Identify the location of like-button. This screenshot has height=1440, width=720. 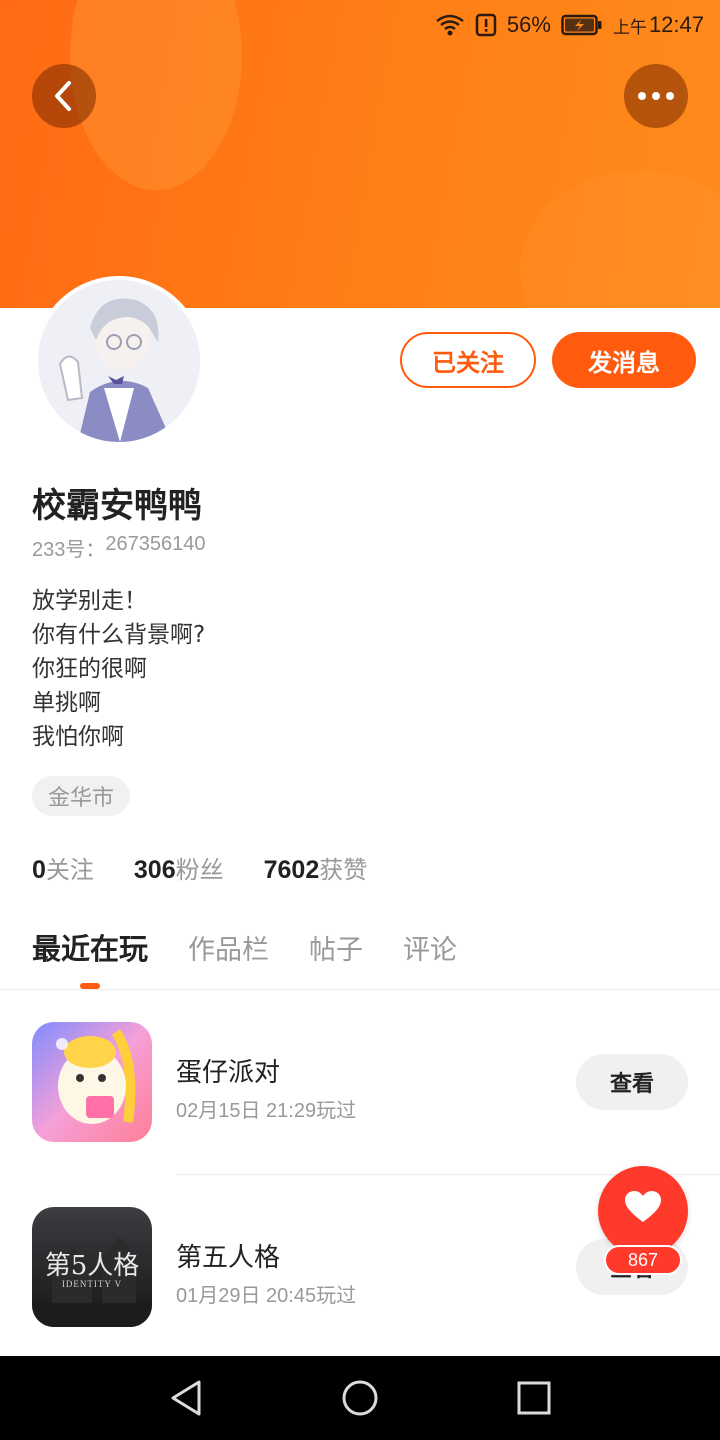
(643, 1211).